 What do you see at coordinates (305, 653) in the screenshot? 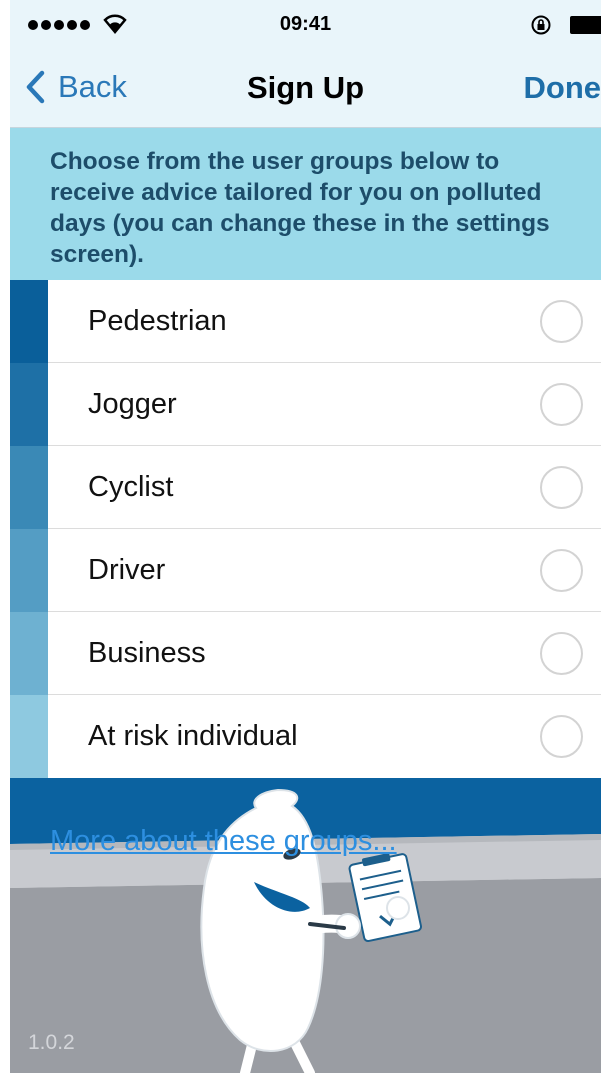
I see `group-row-business: Business` at bounding box center [305, 653].